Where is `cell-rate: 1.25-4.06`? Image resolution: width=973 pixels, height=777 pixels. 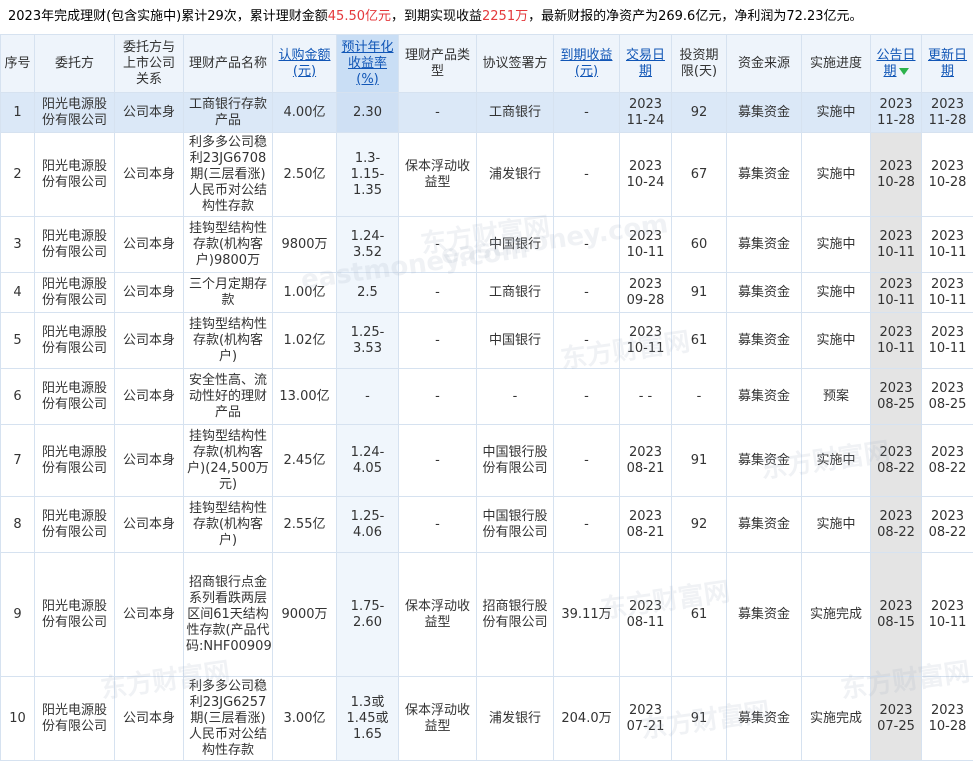 cell-rate: 1.25-4.06 is located at coordinates (367, 524).